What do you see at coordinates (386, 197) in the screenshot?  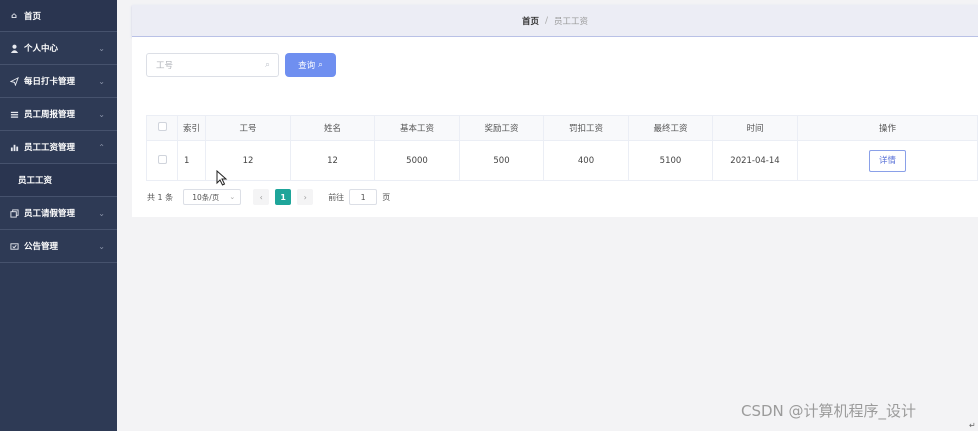 I see `goto-unit: 页` at bounding box center [386, 197].